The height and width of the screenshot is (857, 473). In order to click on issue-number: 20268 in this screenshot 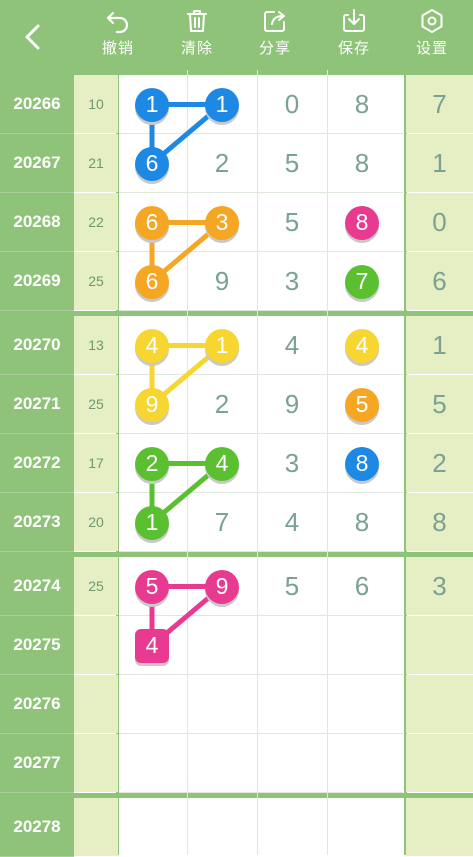, I will do `click(37, 222)`.